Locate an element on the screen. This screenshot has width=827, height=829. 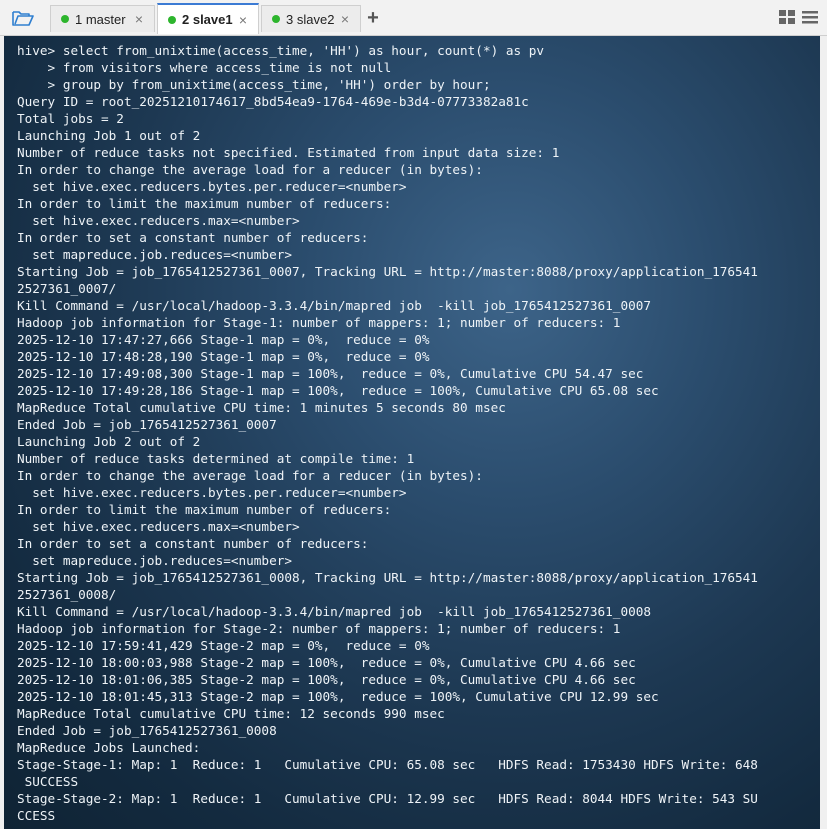
folder-open-icon is located at coordinates (23, 18).